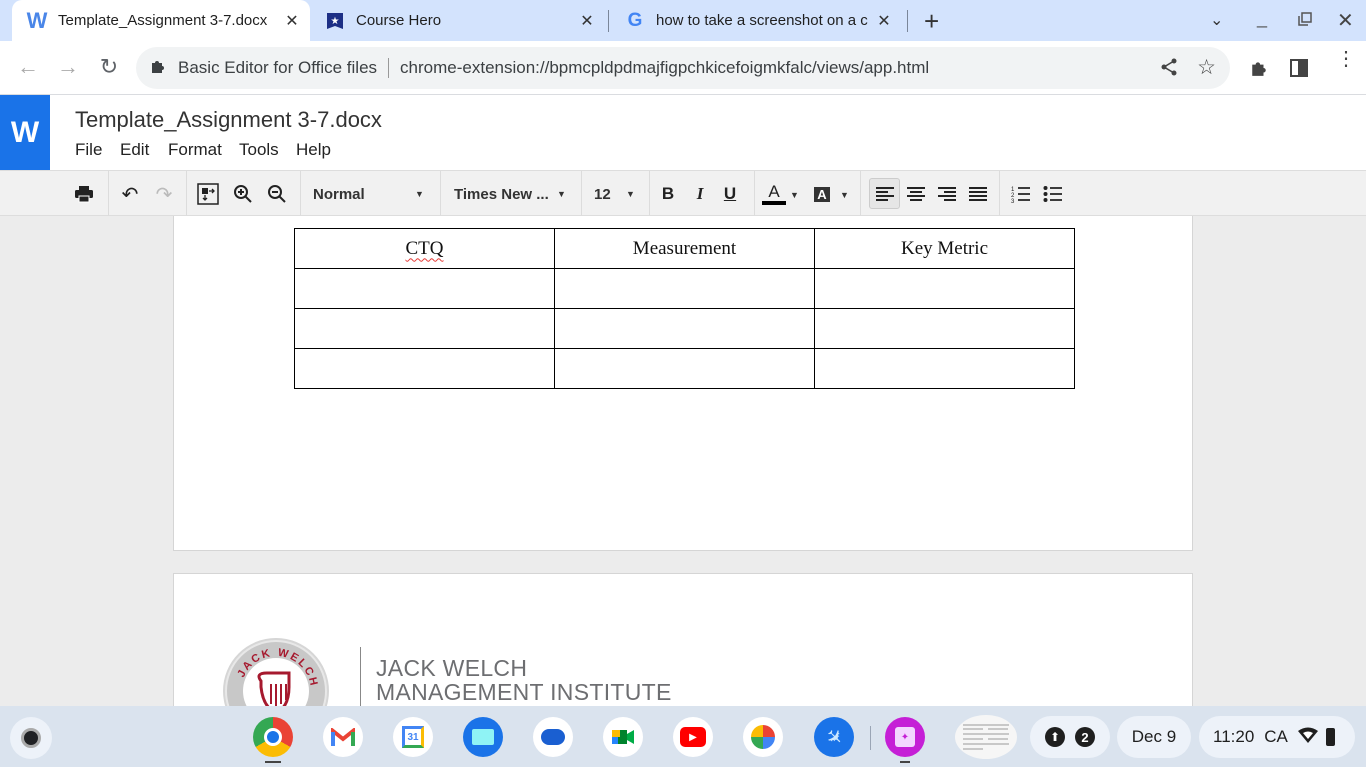  I want to click on institute-name: JACK WELCH MANAGEMENT INSTITUTE, so click(524, 680).